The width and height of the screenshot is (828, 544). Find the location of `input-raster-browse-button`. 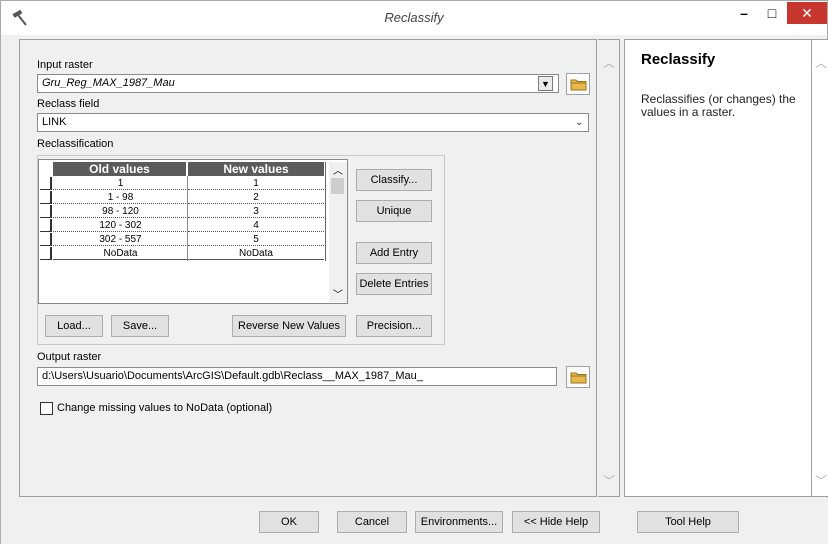

input-raster-browse-button is located at coordinates (578, 84).